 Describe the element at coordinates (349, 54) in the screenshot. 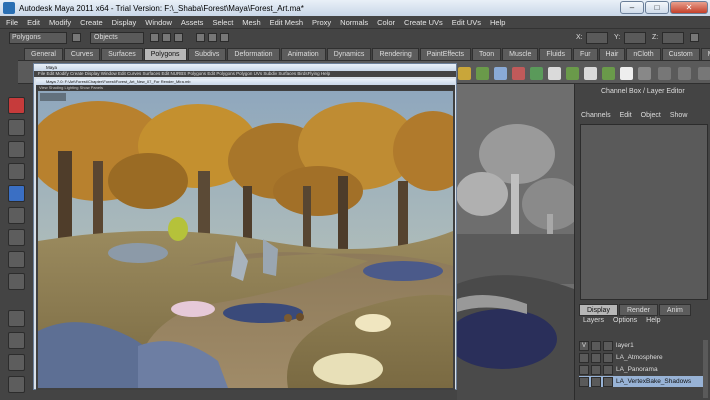

I see `shelf-tab-dynamics: Dynamics` at that location.